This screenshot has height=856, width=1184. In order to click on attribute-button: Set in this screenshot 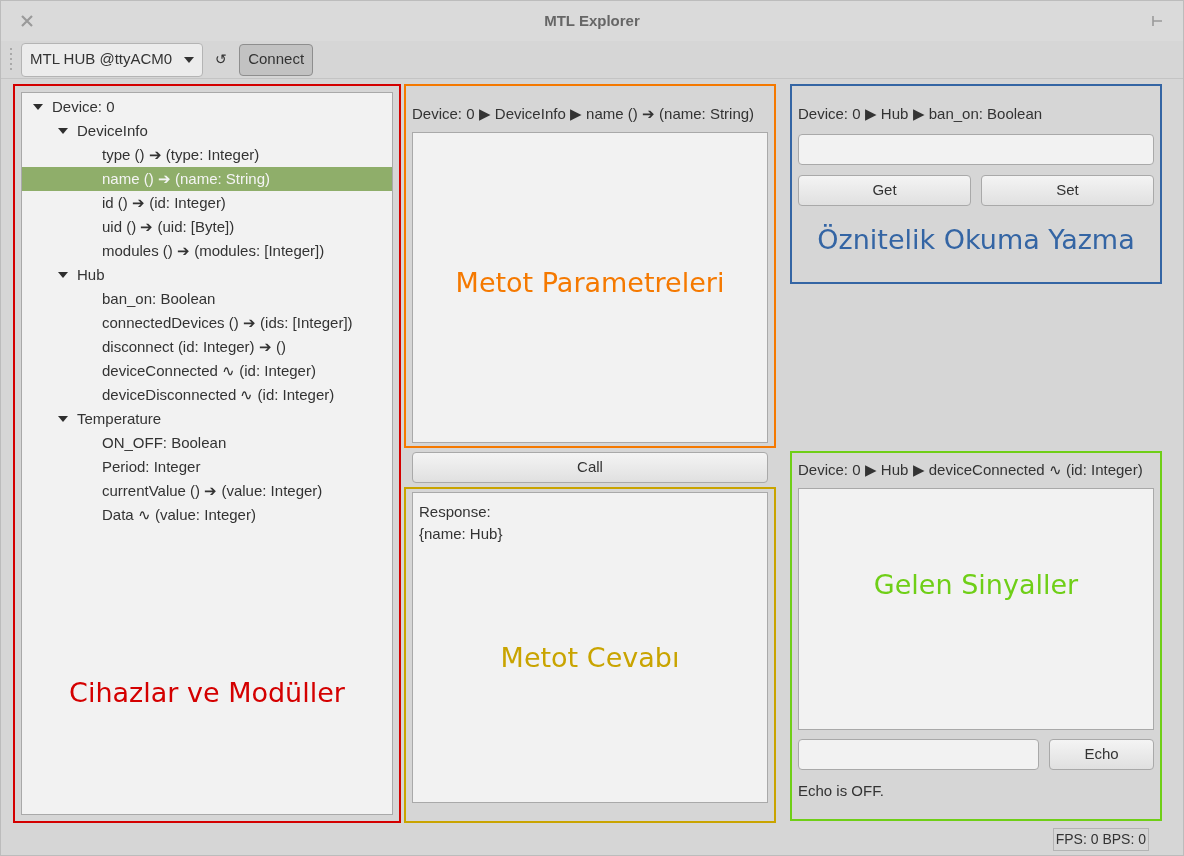, I will do `click(1067, 190)`.